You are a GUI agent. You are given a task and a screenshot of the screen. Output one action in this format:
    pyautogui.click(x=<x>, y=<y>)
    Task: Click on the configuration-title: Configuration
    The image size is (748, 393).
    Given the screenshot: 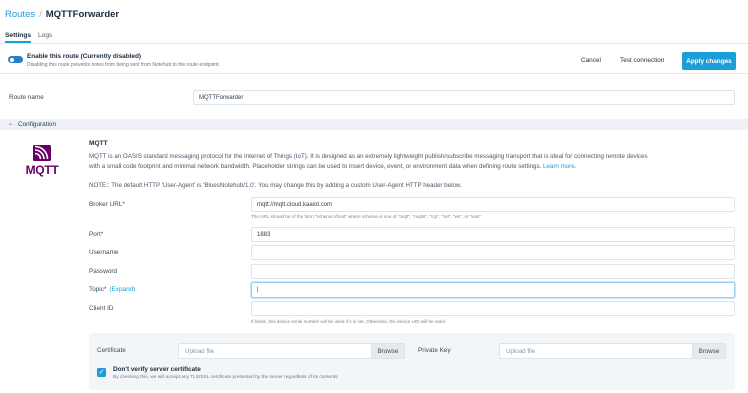 What is the action you would take?
    pyautogui.click(x=37, y=124)
    